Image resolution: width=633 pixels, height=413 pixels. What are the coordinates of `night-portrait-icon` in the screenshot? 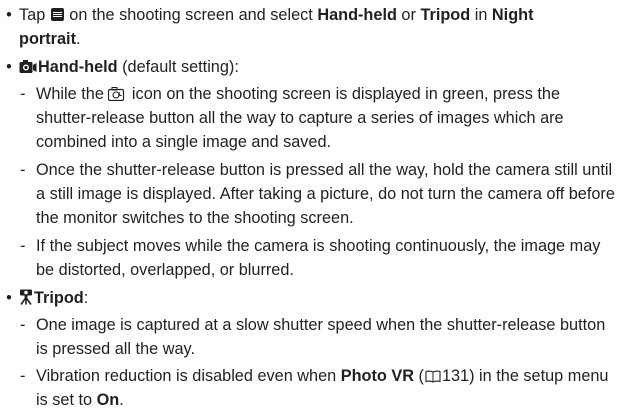 It's located at (117, 94).